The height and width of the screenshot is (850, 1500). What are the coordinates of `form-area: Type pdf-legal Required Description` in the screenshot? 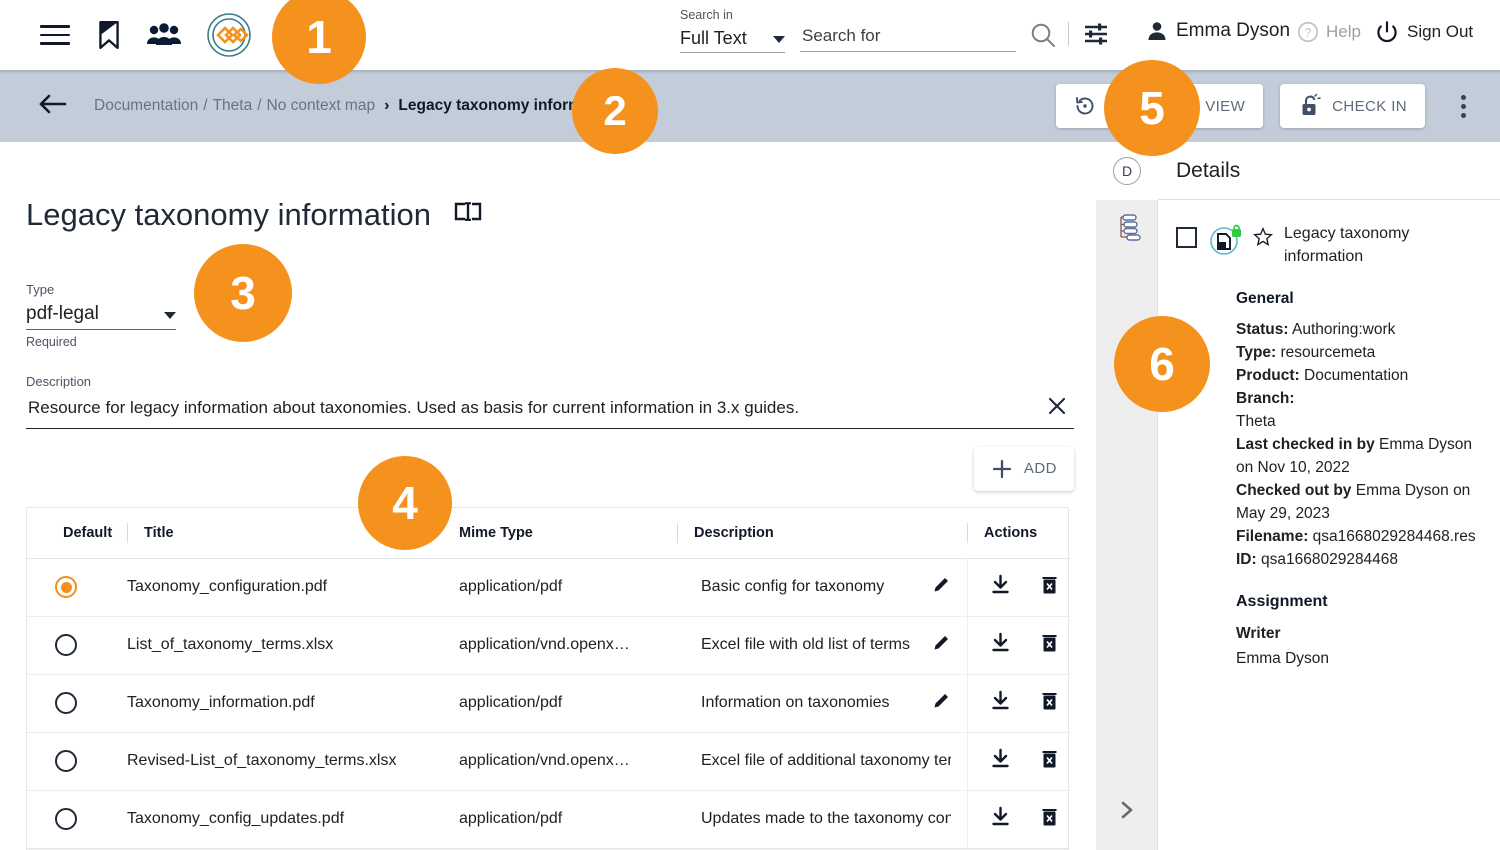 It's located at (561, 355).